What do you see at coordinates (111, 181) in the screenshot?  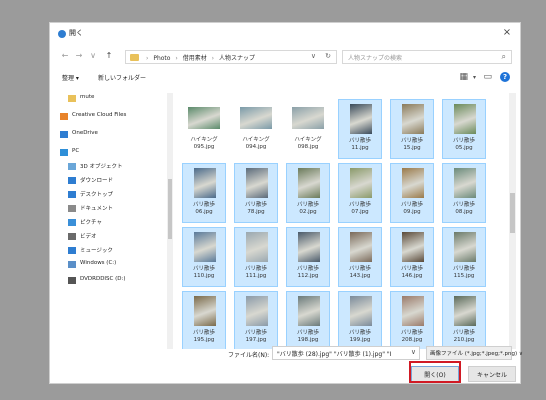 I see `nav-item: ダウンロード` at bounding box center [111, 181].